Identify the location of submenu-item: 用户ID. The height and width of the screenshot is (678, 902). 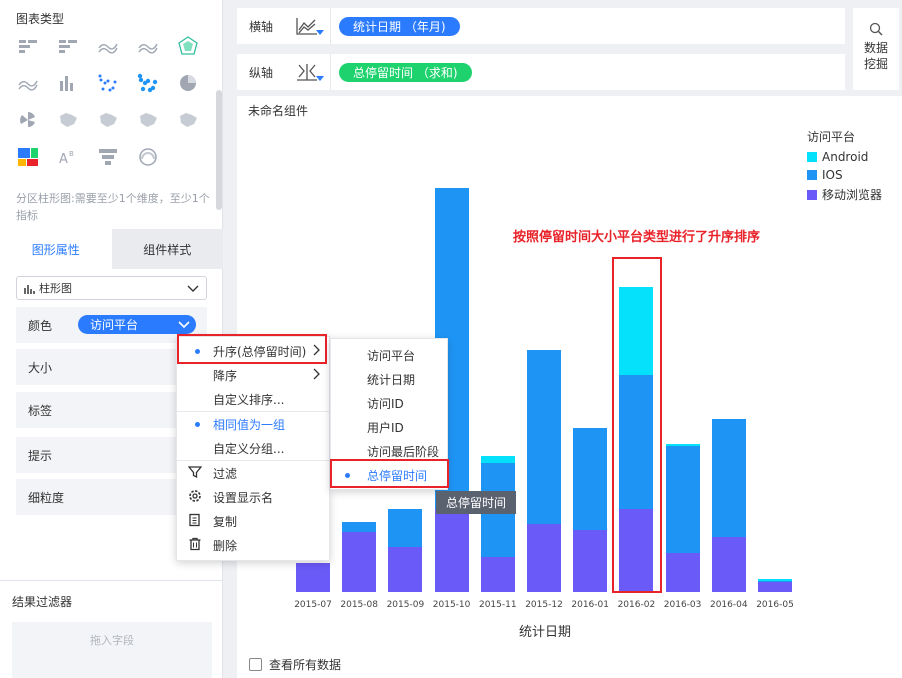
(389, 427).